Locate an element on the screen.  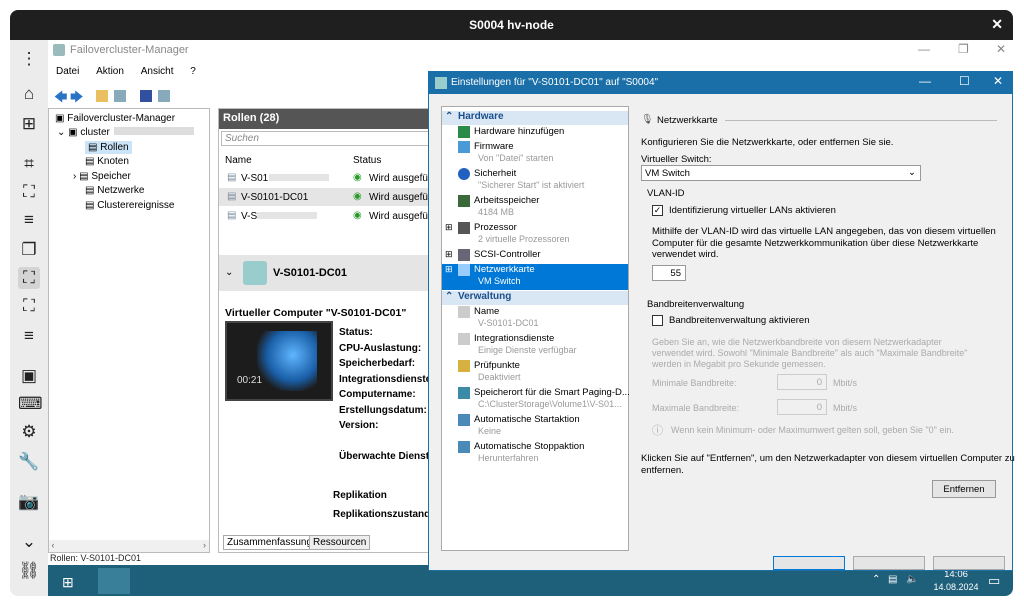
view-icon is located at coordinates (120, 96).